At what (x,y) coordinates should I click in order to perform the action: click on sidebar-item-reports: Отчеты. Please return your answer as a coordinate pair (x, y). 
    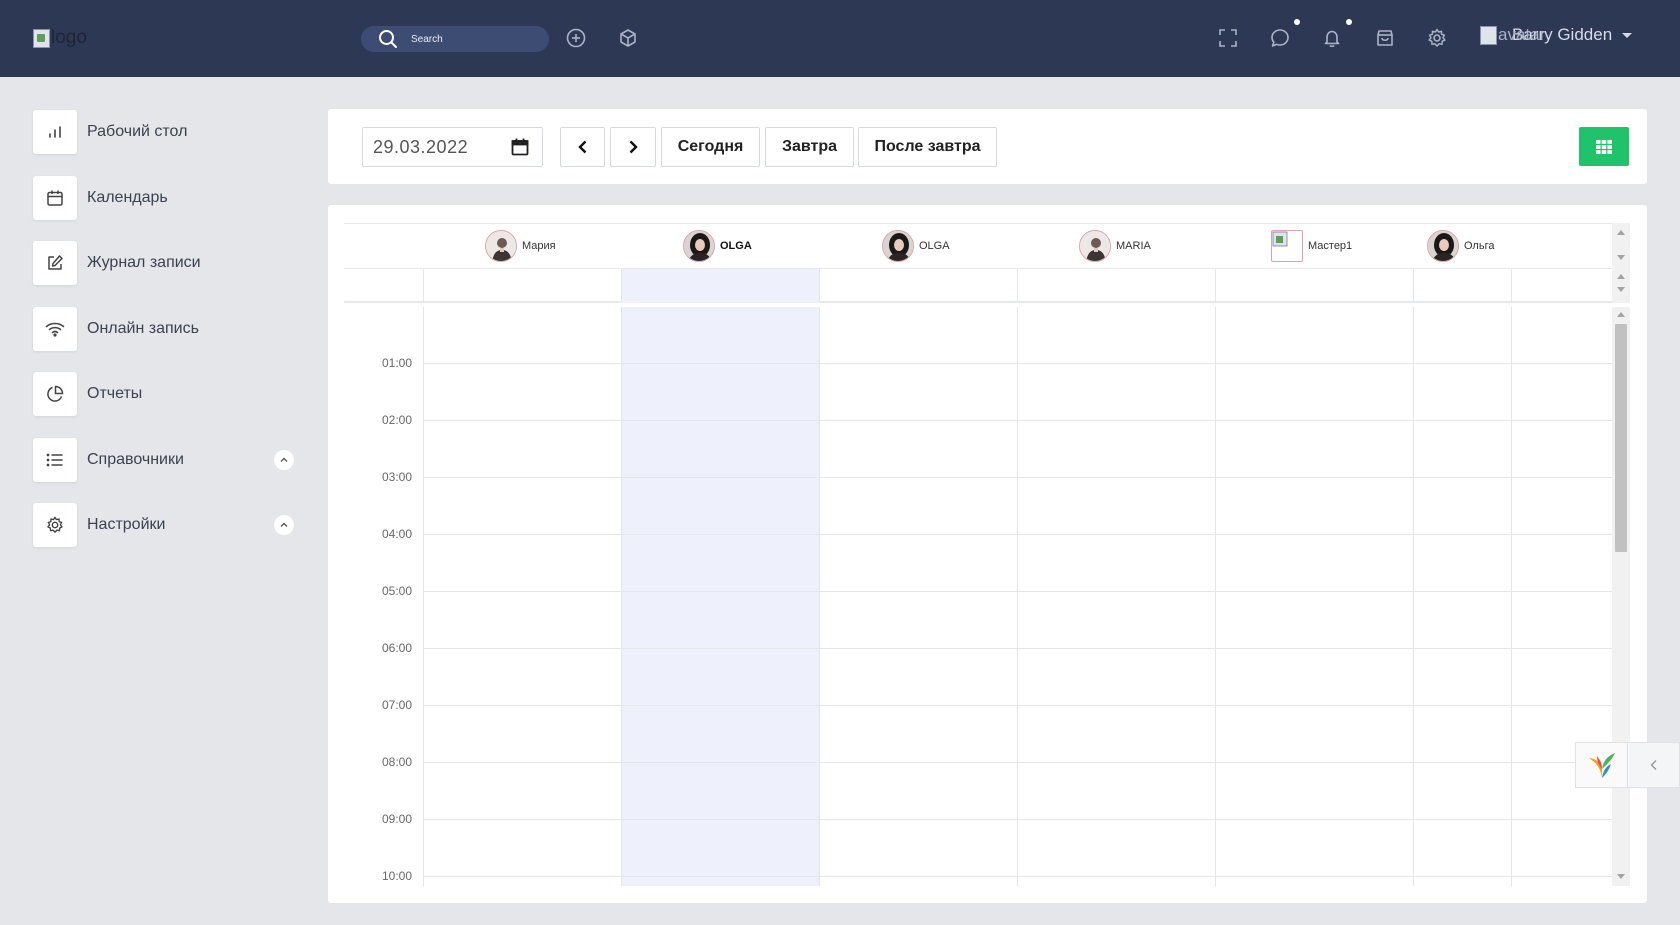
    Looking at the image, I should click on (165, 394).